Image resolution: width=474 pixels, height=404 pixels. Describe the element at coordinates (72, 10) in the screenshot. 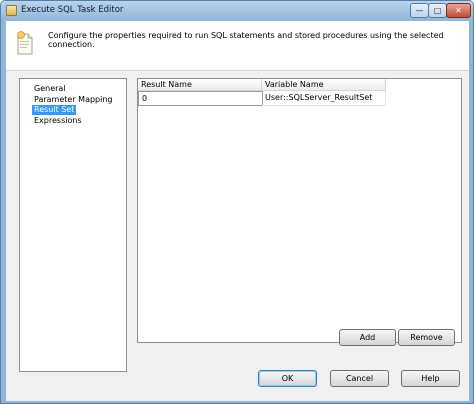

I see `window-title: Execute SQL Task Editor` at that location.